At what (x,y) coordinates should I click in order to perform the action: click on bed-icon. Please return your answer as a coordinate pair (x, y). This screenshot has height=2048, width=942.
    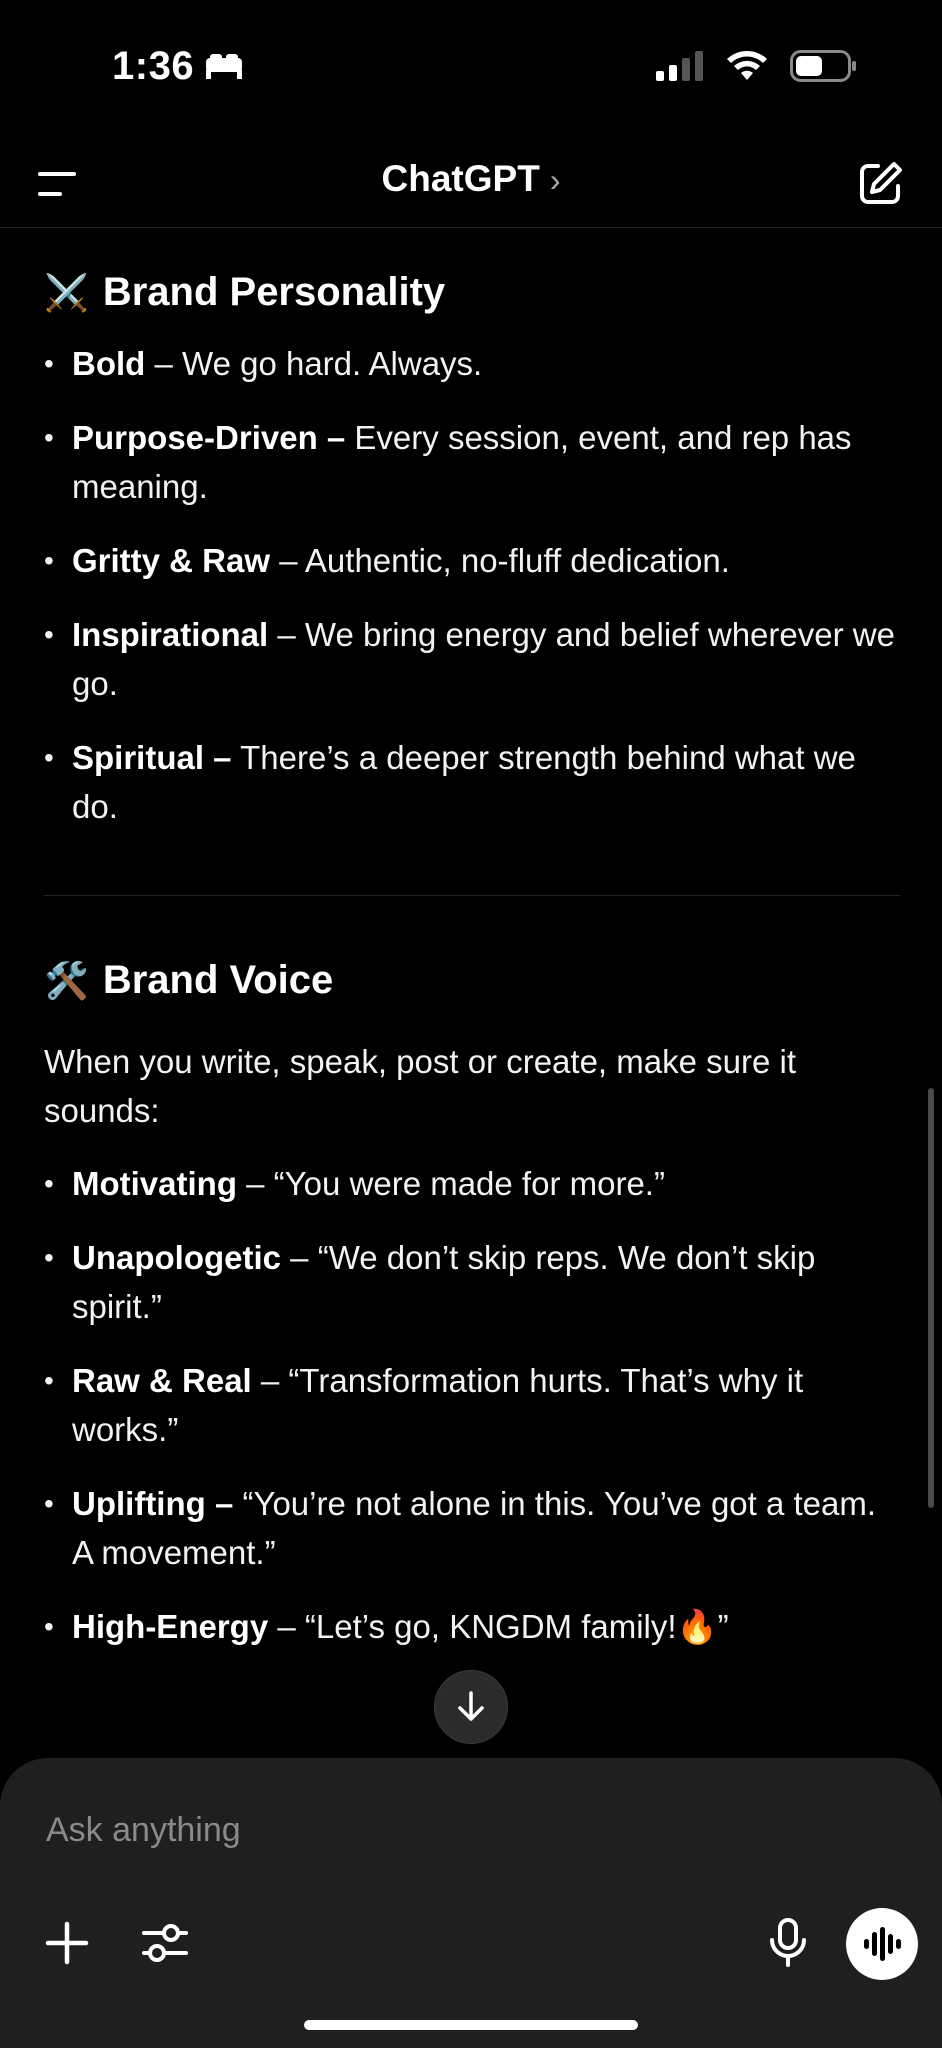
    Looking at the image, I should click on (224, 67).